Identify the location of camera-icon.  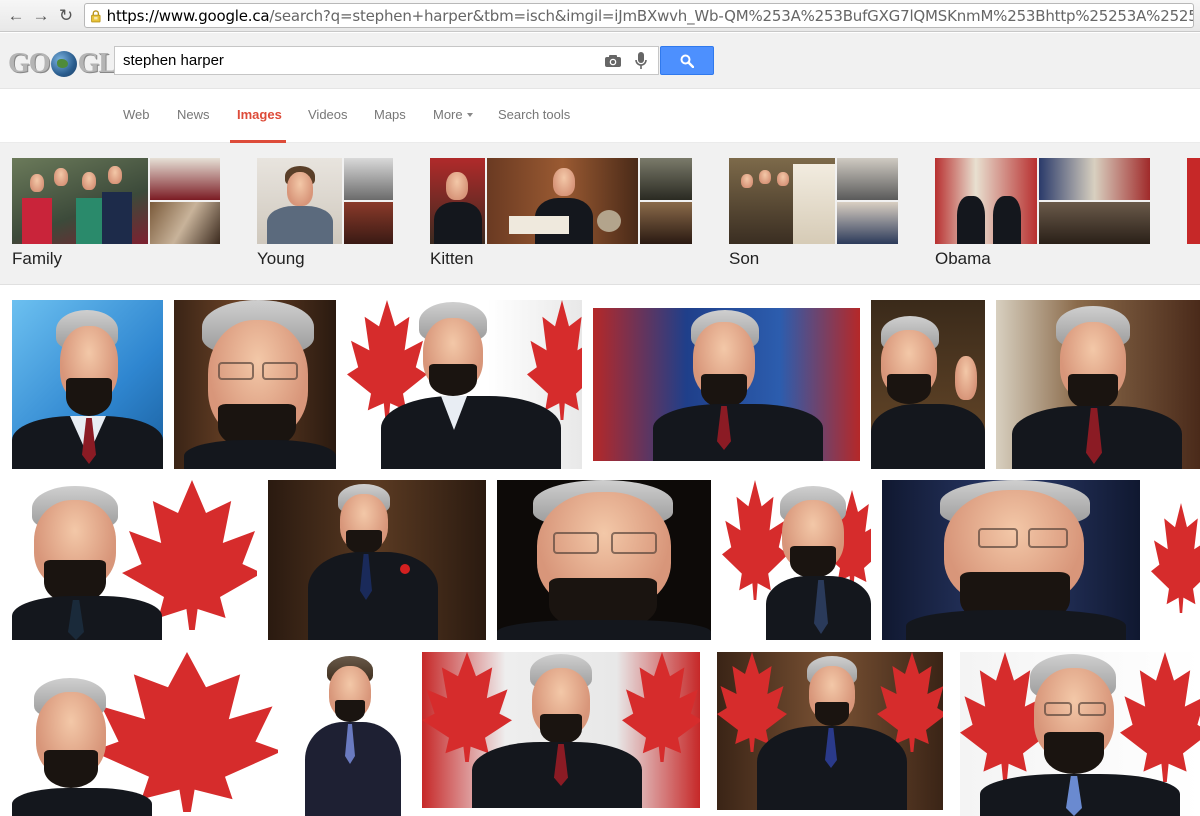
(613, 61).